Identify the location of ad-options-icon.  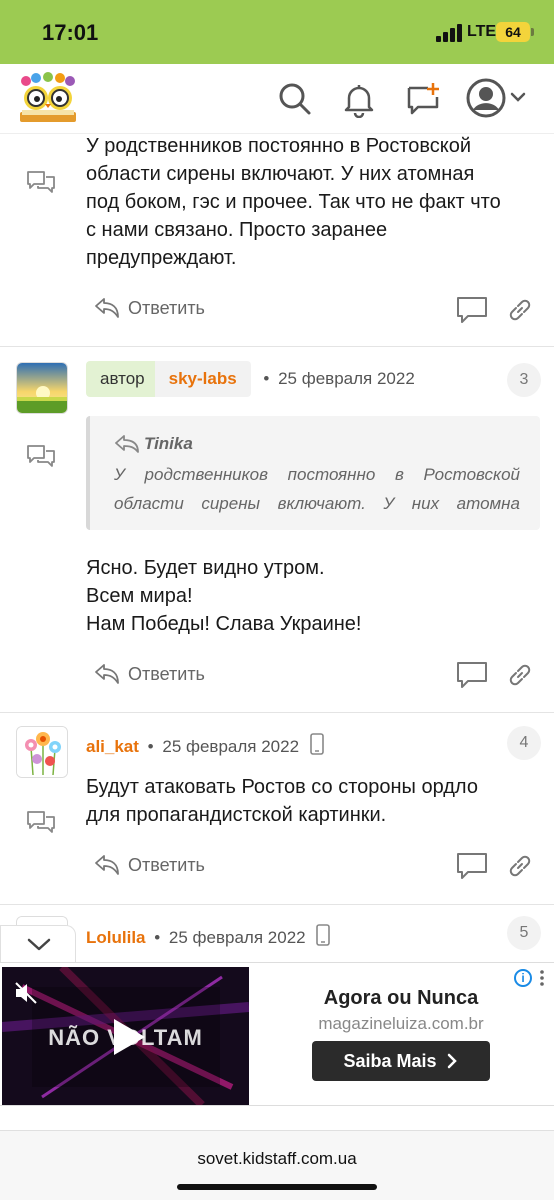
(542, 978).